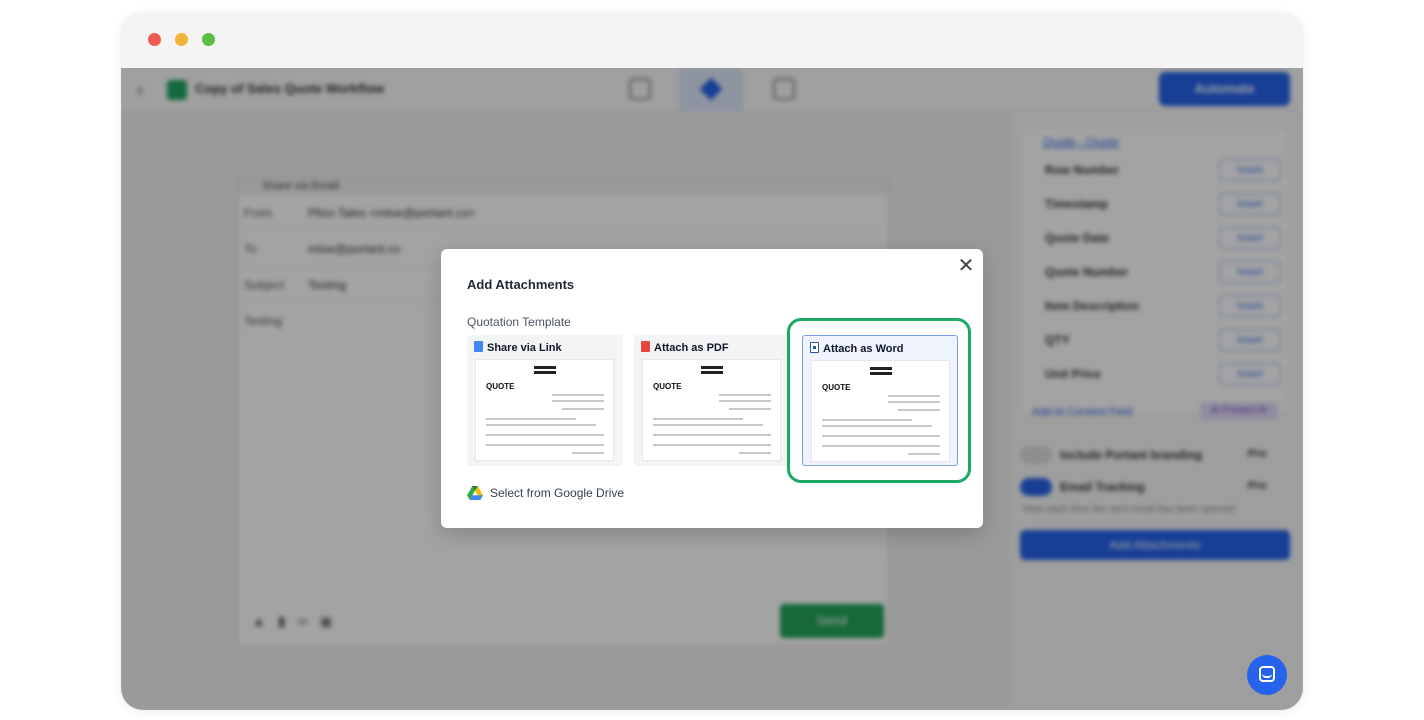 The image size is (1424, 720). Describe the element at coordinates (478, 346) in the screenshot. I see `google-doc-icon` at that location.